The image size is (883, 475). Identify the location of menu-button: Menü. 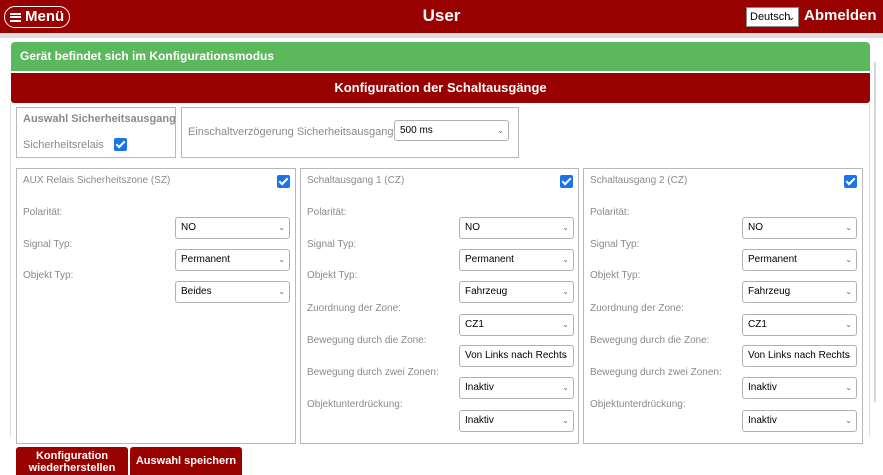
(37, 17).